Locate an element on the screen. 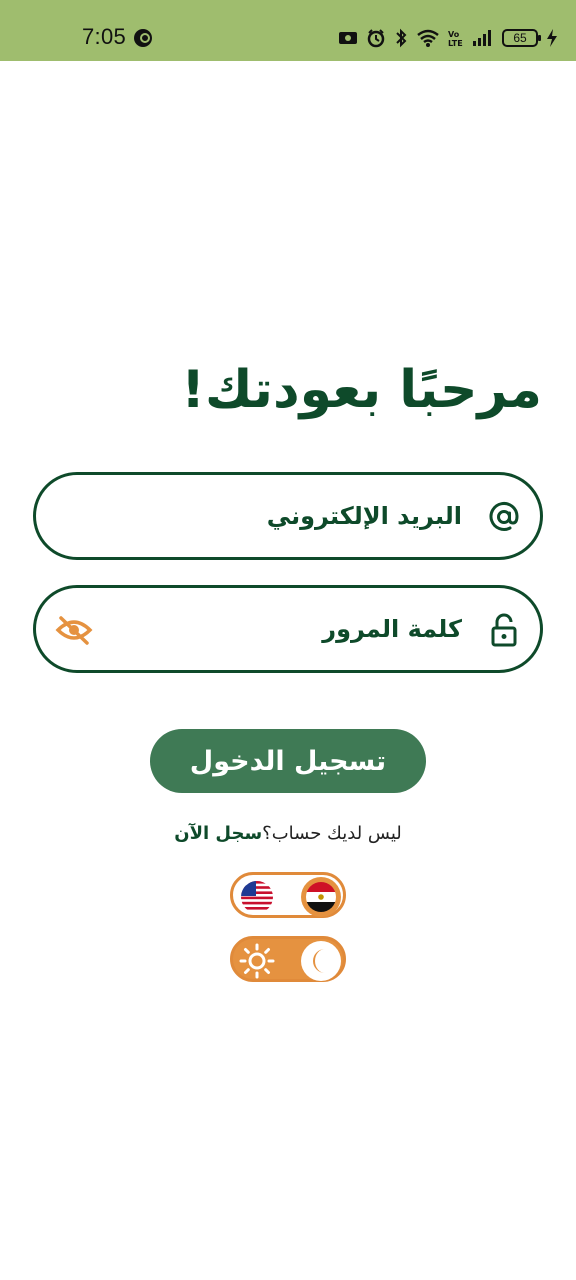 The image size is (576, 1280). theme-toggle is located at coordinates (288, 959).